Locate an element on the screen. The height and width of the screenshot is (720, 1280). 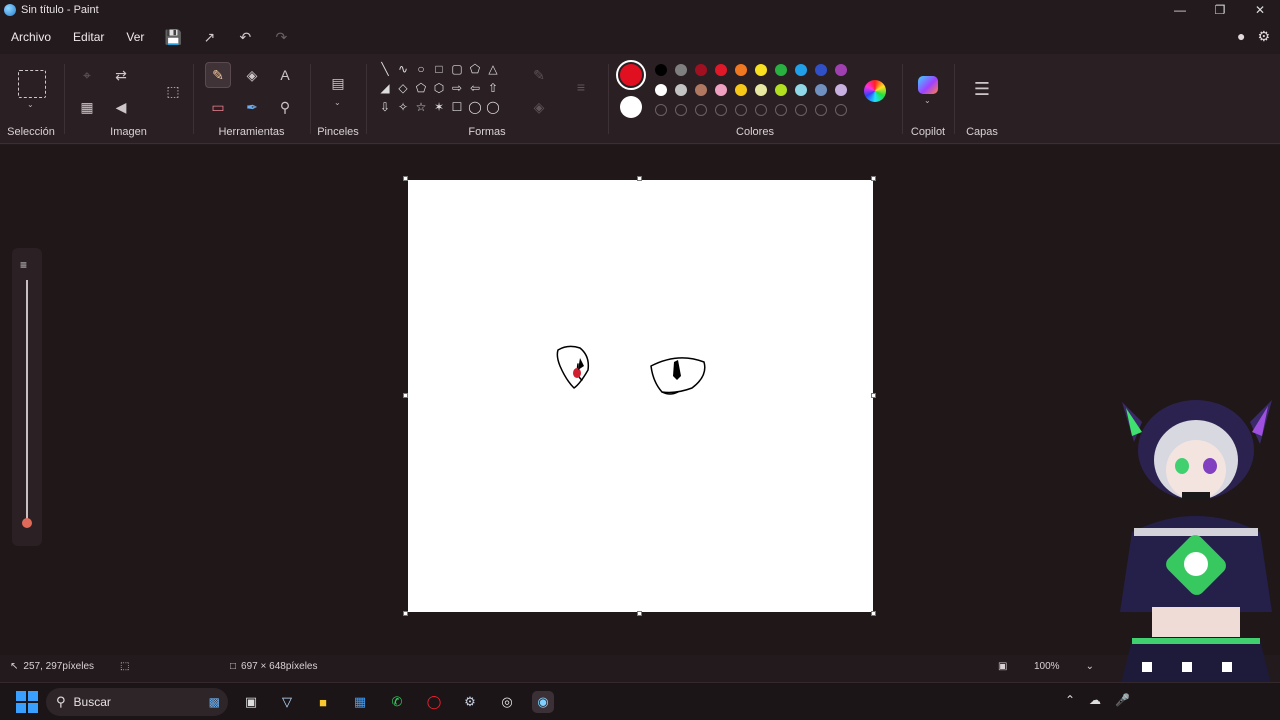
diamond-shape-icon: ◇ is located at coordinates (403, 90).